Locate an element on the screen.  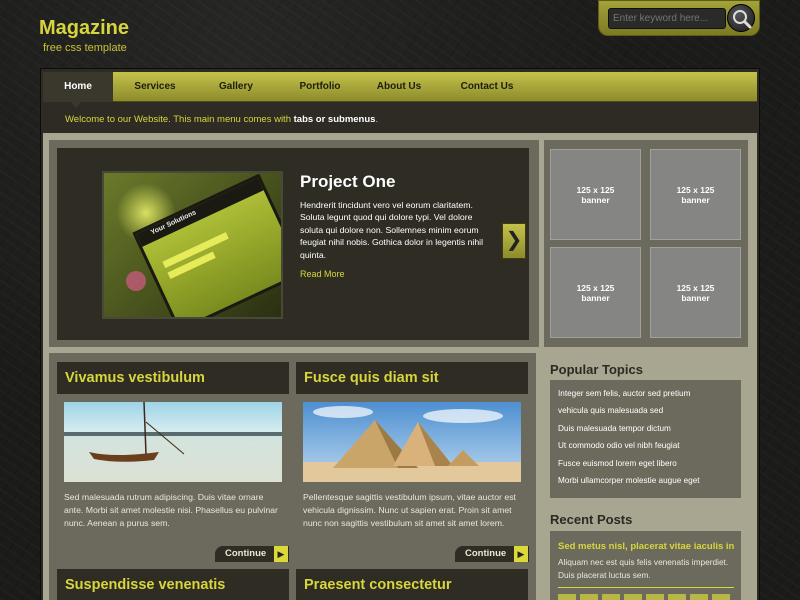
nav-services: Services is located at coordinates (155, 87).